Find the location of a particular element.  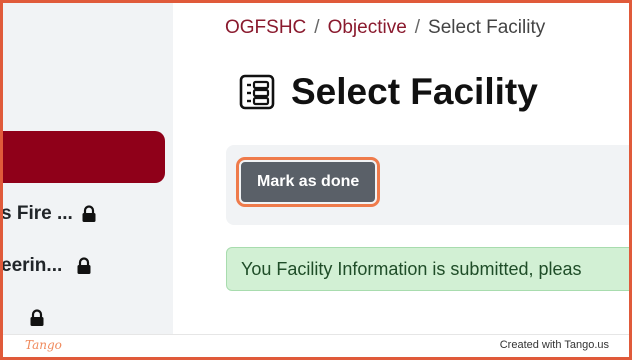

tango-credit: Created with Tango.us is located at coordinates (554, 345).